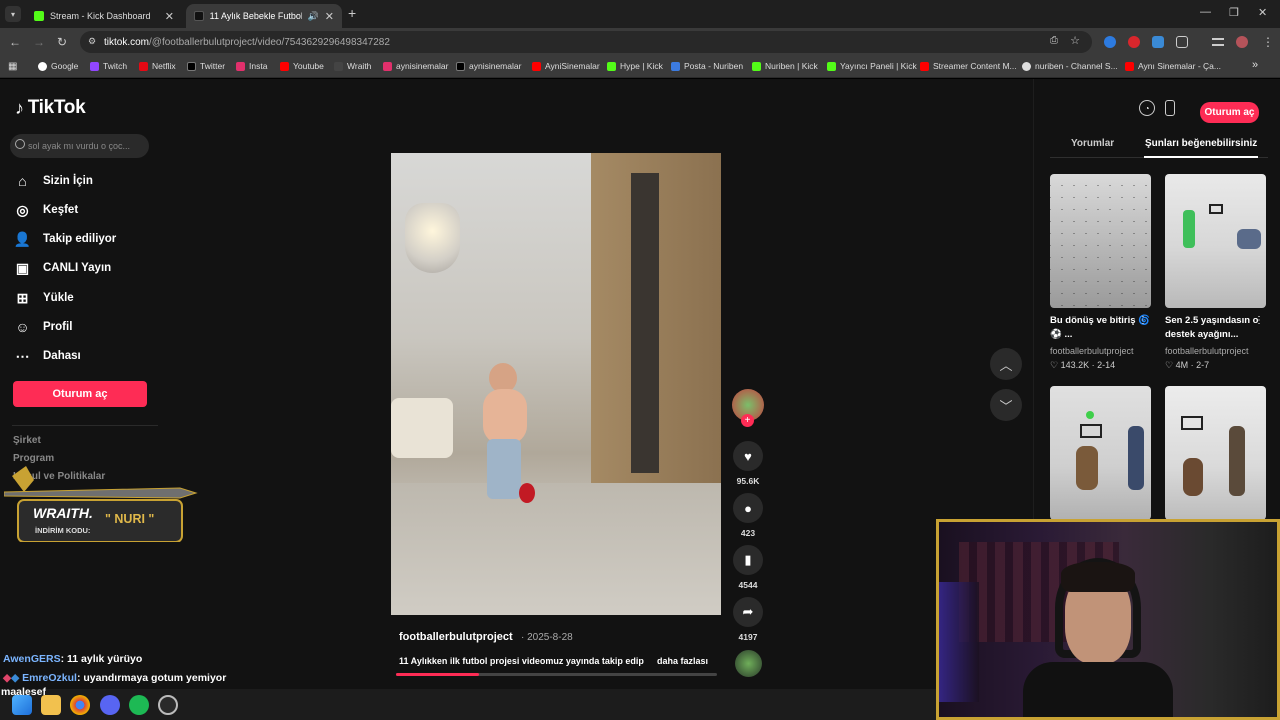 This screenshot has width=1280, height=720. What do you see at coordinates (456, 637) in the screenshot?
I see `video-author: footballerbulutproject` at bounding box center [456, 637].